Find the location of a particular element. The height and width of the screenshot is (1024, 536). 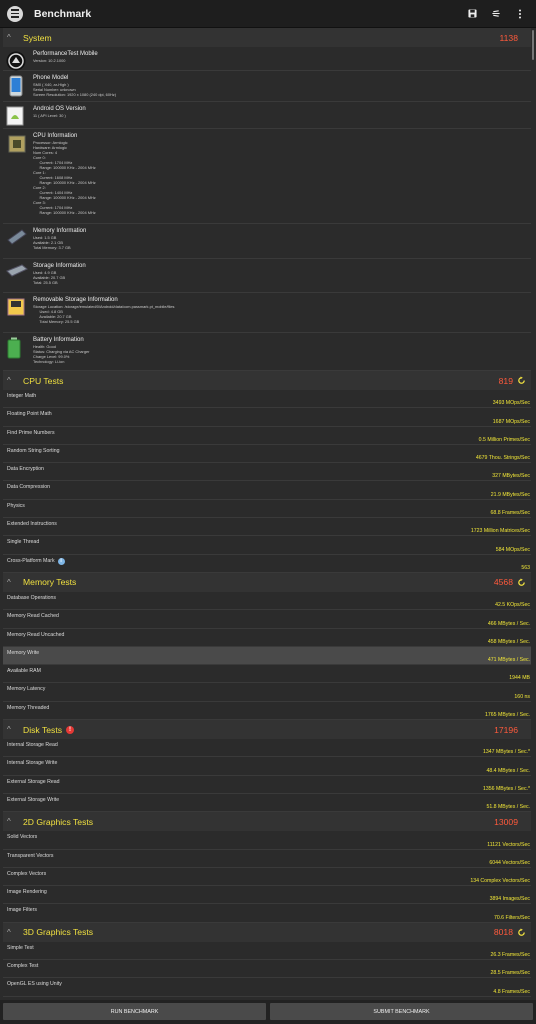

test-row-transparent-vectors: Transparent Vectors 6044 Vectors/Sec is located at coordinates (267, 859).